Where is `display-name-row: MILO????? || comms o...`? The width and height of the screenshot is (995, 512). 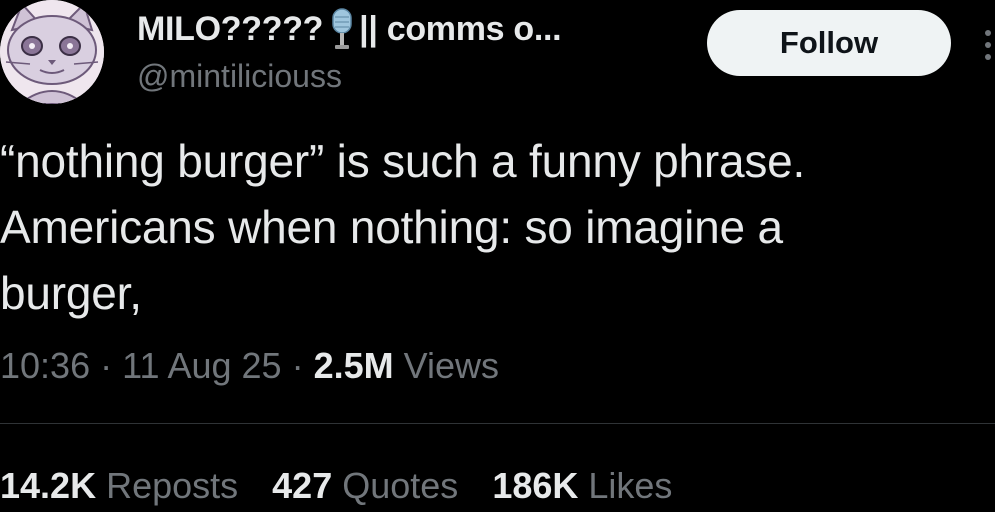
display-name-row: MILO????? || comms o... is located at coordinates (349, 29).